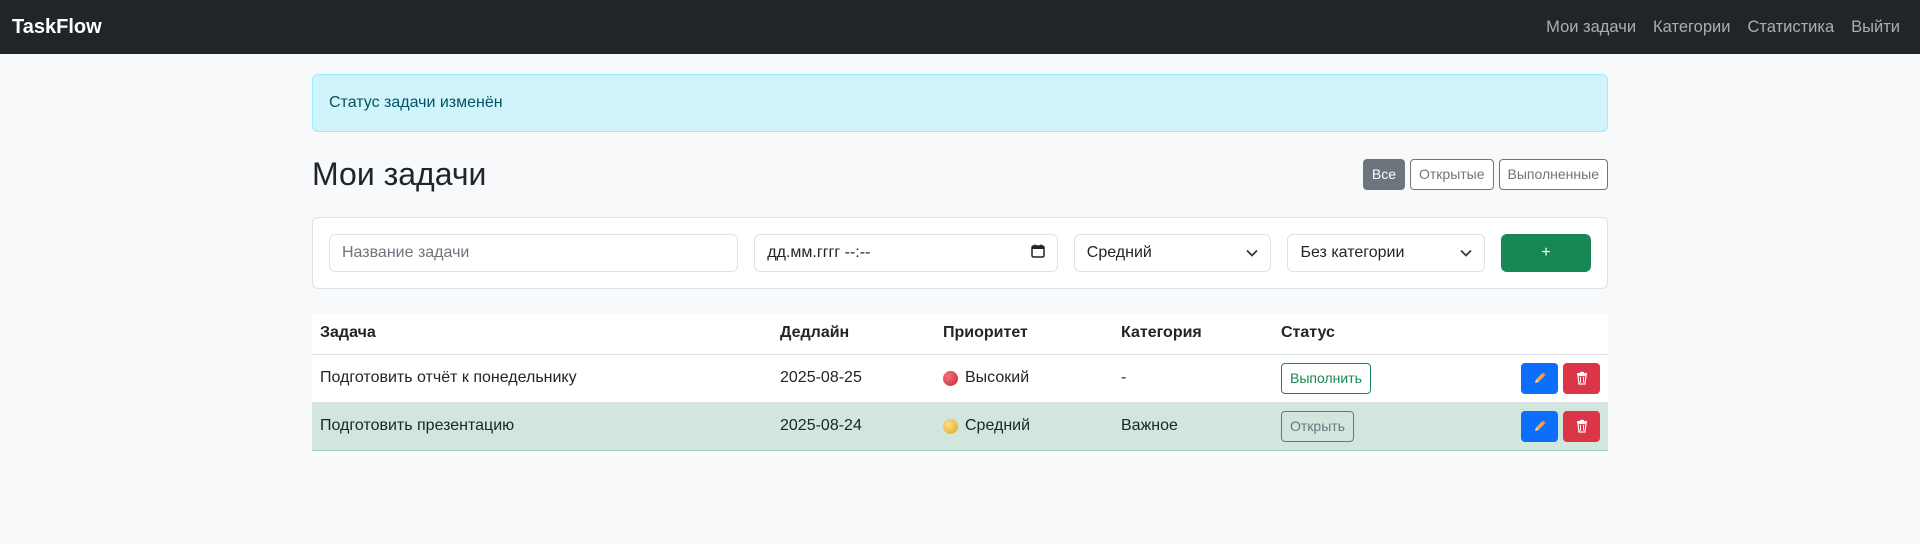 The image size is (1920, 544). What do you see at coordinates (1352, 252) in the screenshot?
I see `category-select-value: Без категории` at bounding box center [1352, 252].